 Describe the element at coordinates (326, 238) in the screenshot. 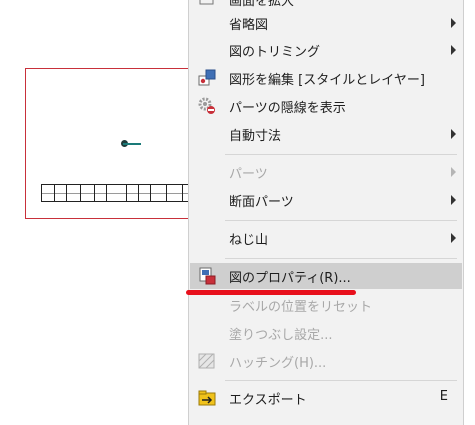

I see `menu-item-threads: ねじ山` at that location.